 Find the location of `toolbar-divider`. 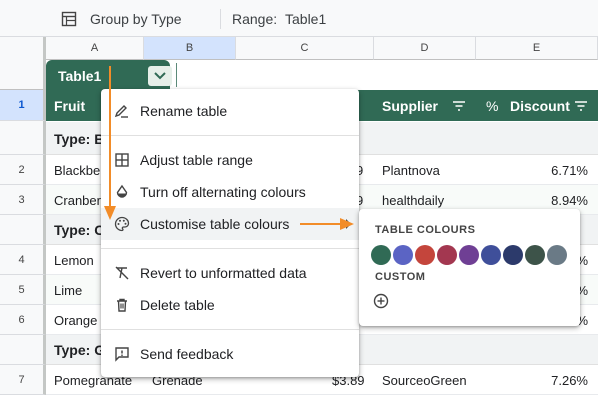

toolbar-divider is located at coordinates (220, 19).